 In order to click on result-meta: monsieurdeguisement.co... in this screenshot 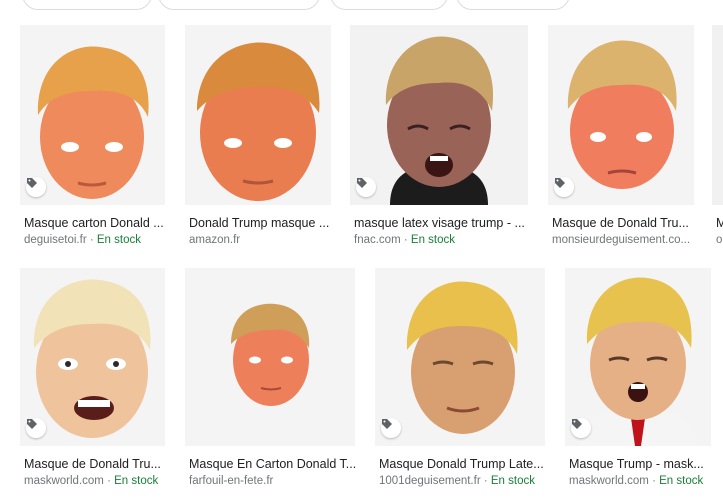, I will do `click(624, 240)`.